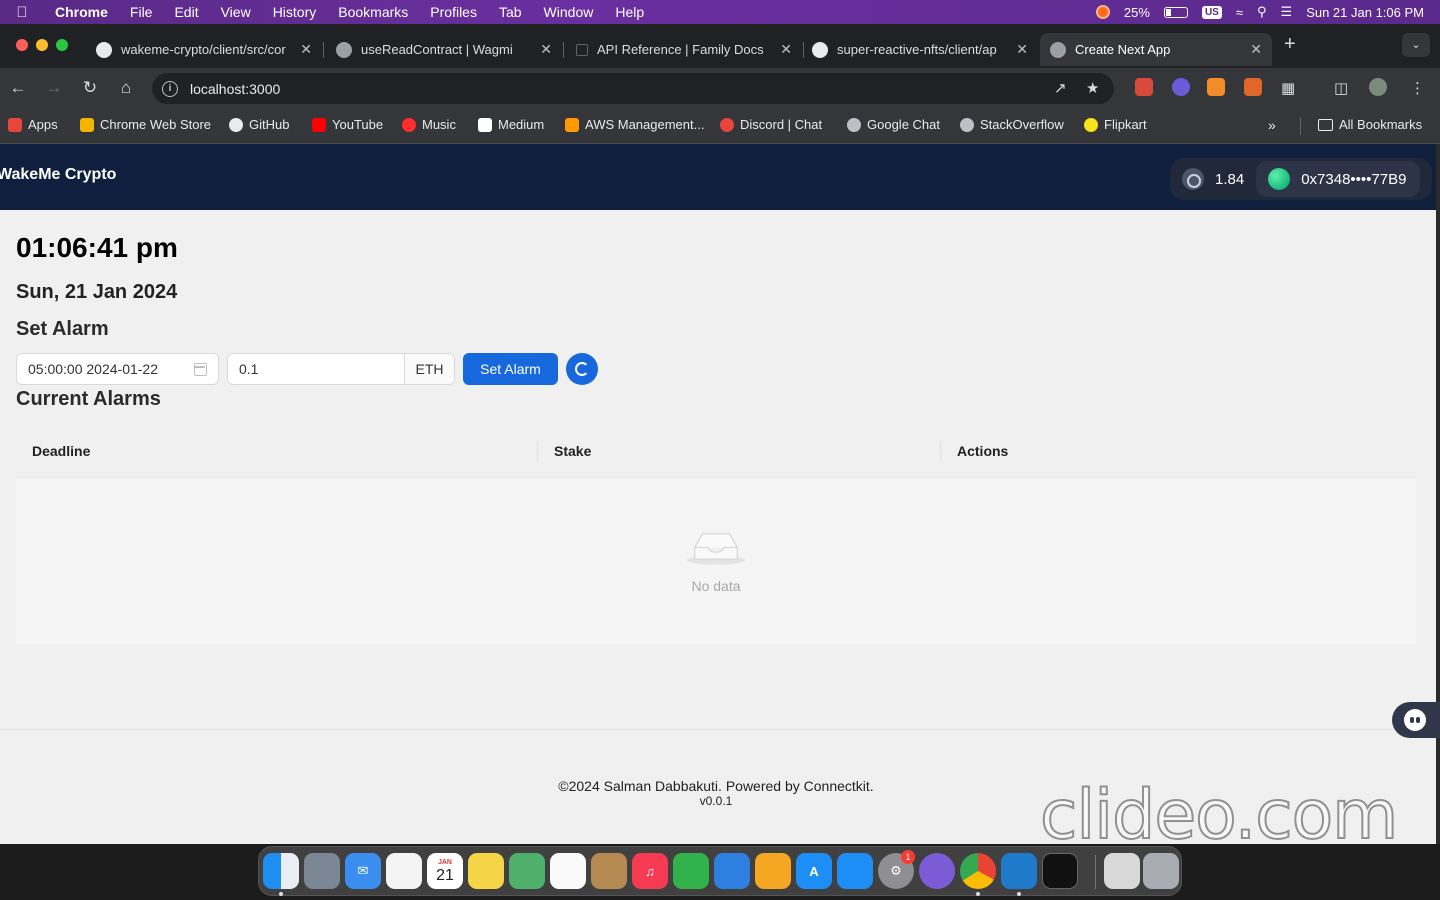 This screenshot has height=900, width=1440. What do you see at coordinates (691, 871) in the screenshot?
I see `numbers-icon` at bounding box center [691, 871].